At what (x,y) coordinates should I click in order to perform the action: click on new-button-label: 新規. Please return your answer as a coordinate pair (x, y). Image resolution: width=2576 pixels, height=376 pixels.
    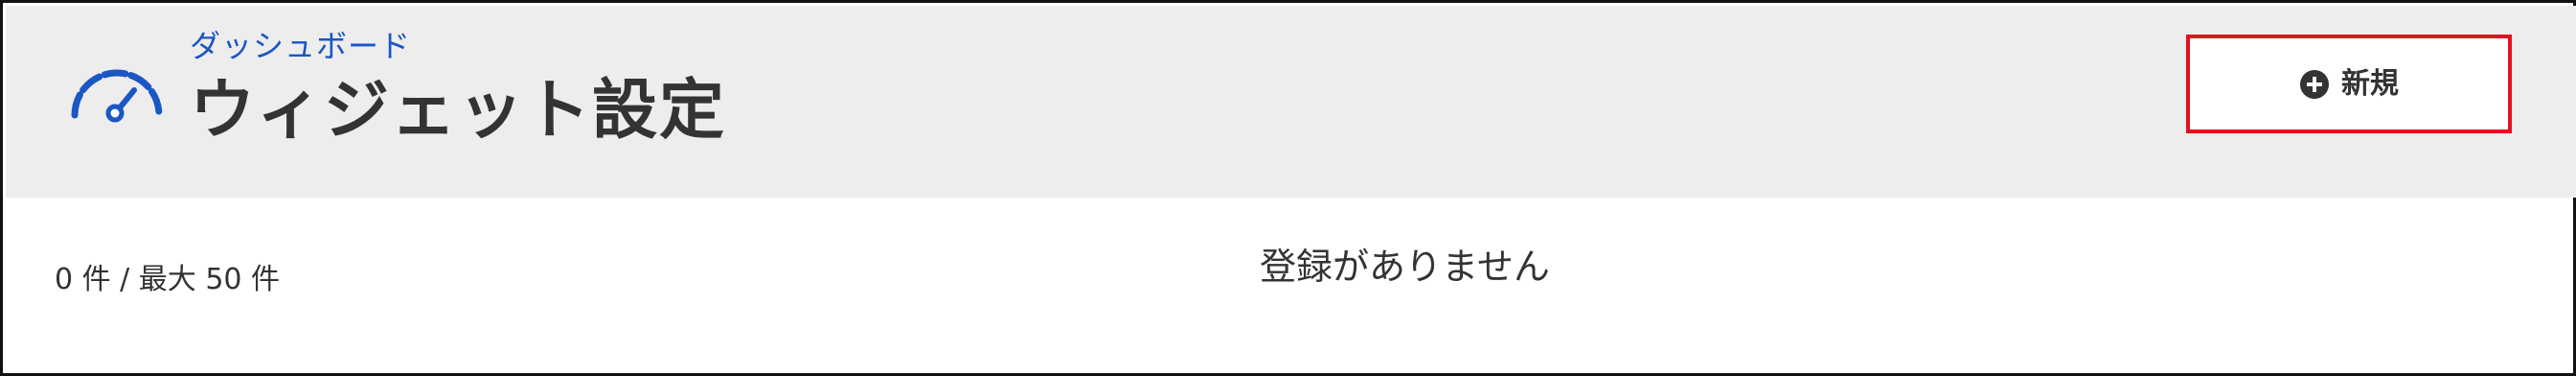
    Looking at the image, I should click on (2370, 83).